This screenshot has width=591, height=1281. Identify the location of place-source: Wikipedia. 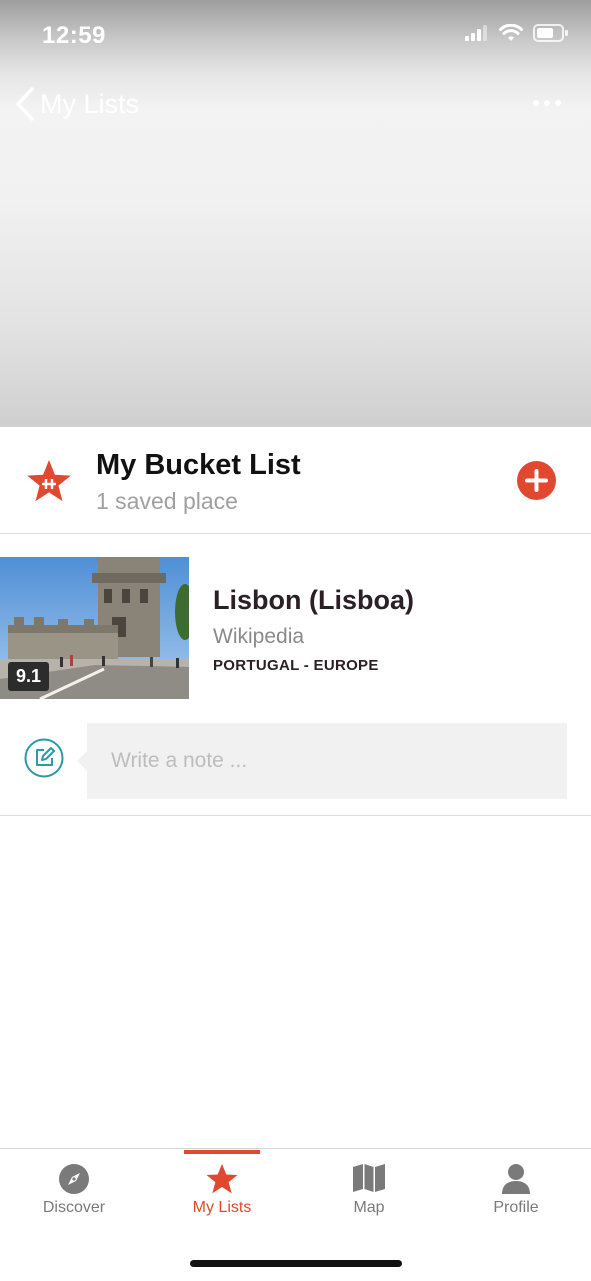
(259, 636).